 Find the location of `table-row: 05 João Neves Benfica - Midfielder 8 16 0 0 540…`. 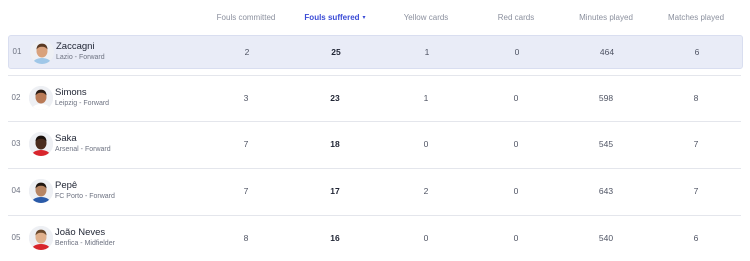

table-row: 05 João Neves Benfica - Midfielder 8 16 0 0 540… is located at coordinates (374, 238).